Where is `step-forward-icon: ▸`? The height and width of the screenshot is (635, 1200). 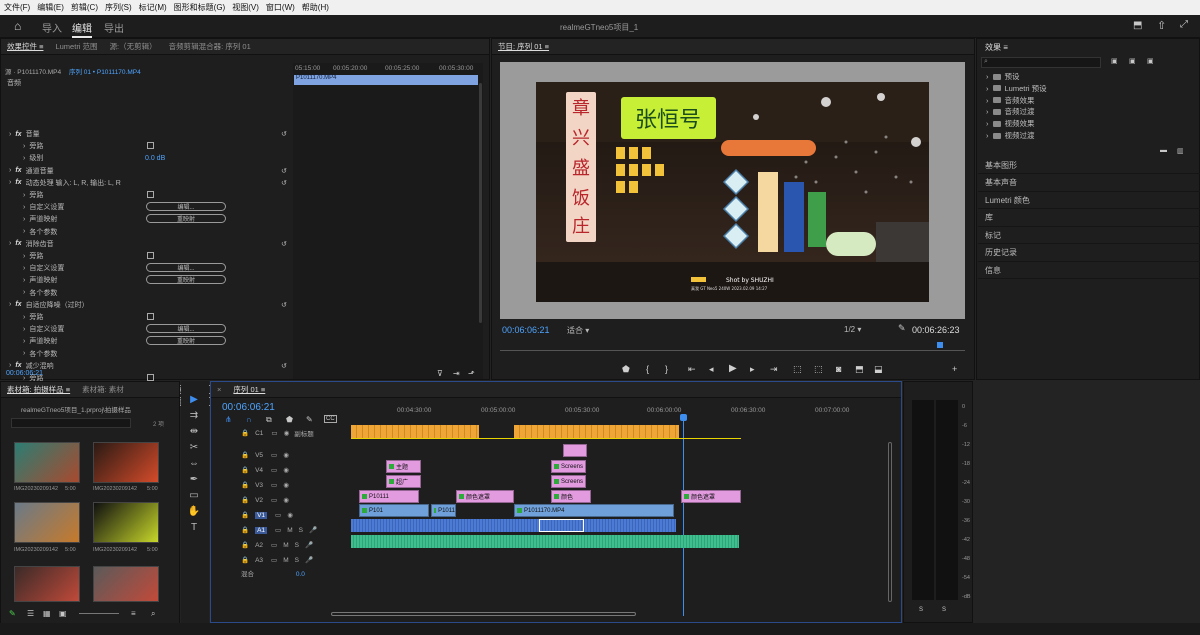
step-forward-icon: ▸ is located at coordinates (752, 369).